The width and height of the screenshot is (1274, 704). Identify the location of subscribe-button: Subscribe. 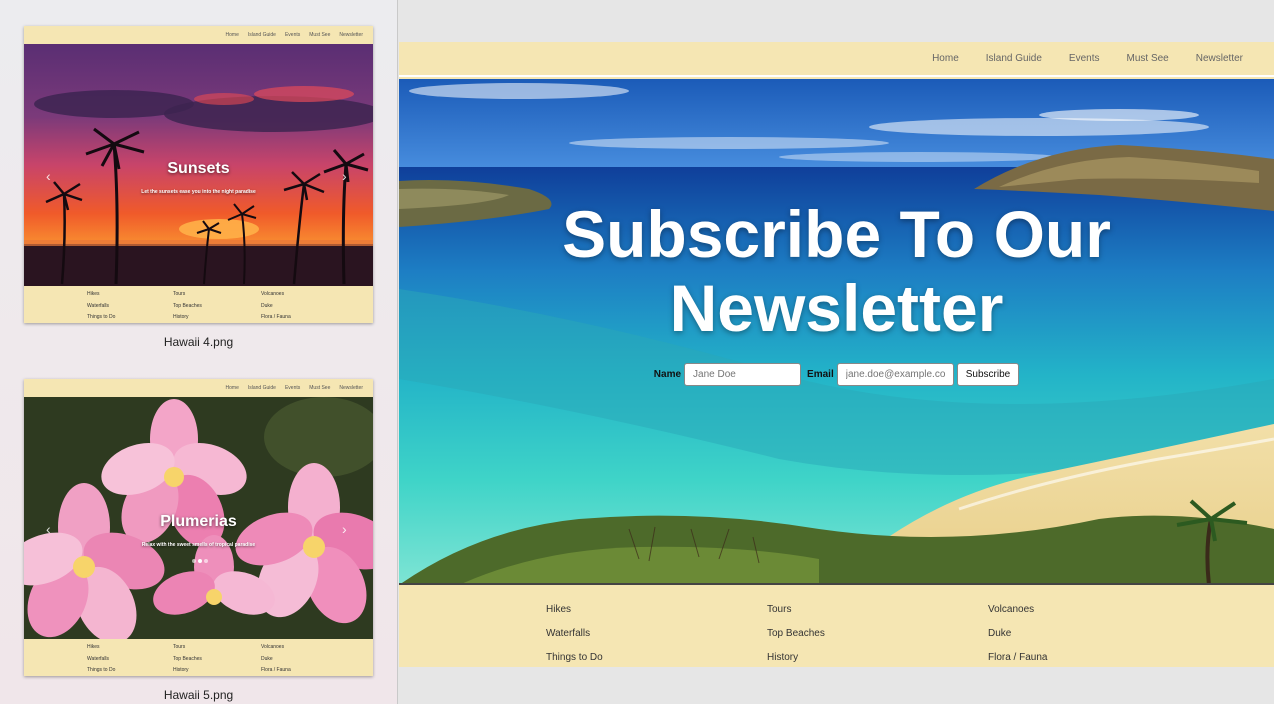
(988, 374).